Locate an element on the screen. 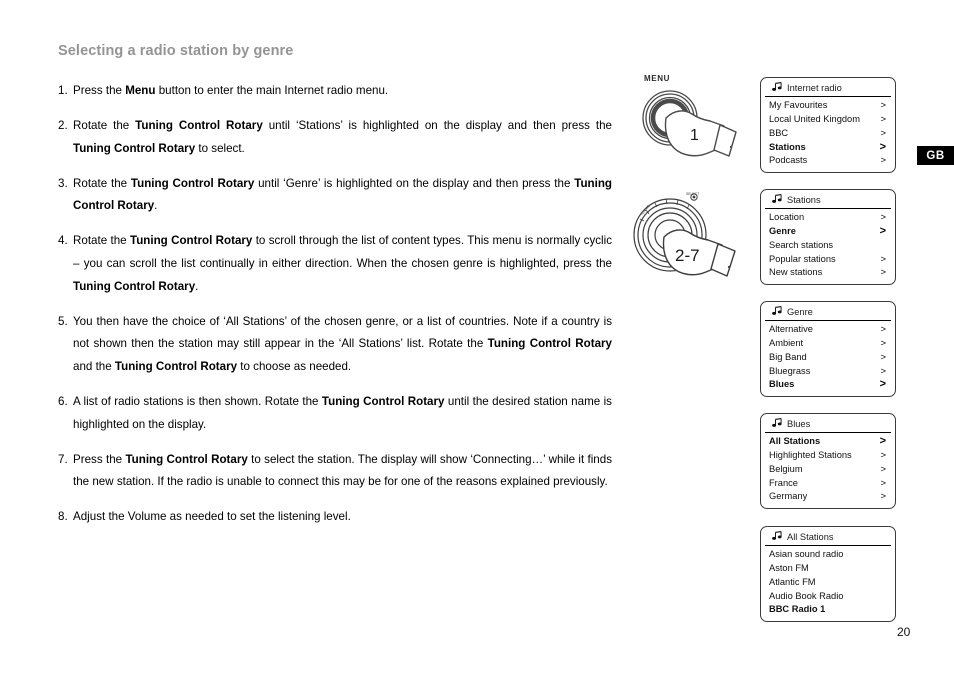  panel-menu-item: My Favourites > is located at coordinates (828, 106).